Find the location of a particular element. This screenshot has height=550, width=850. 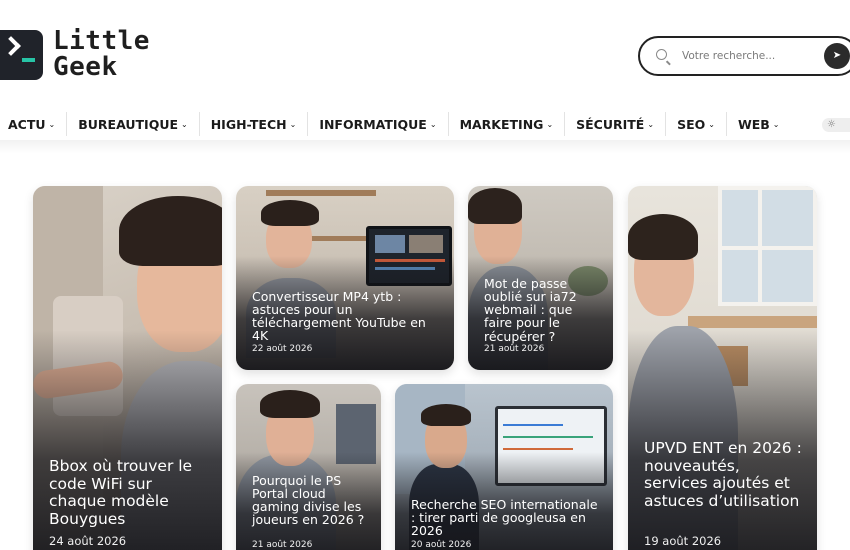

nav-item-high-tech: HIGH-TECH ⌄ is located at coordinates (254, 124).